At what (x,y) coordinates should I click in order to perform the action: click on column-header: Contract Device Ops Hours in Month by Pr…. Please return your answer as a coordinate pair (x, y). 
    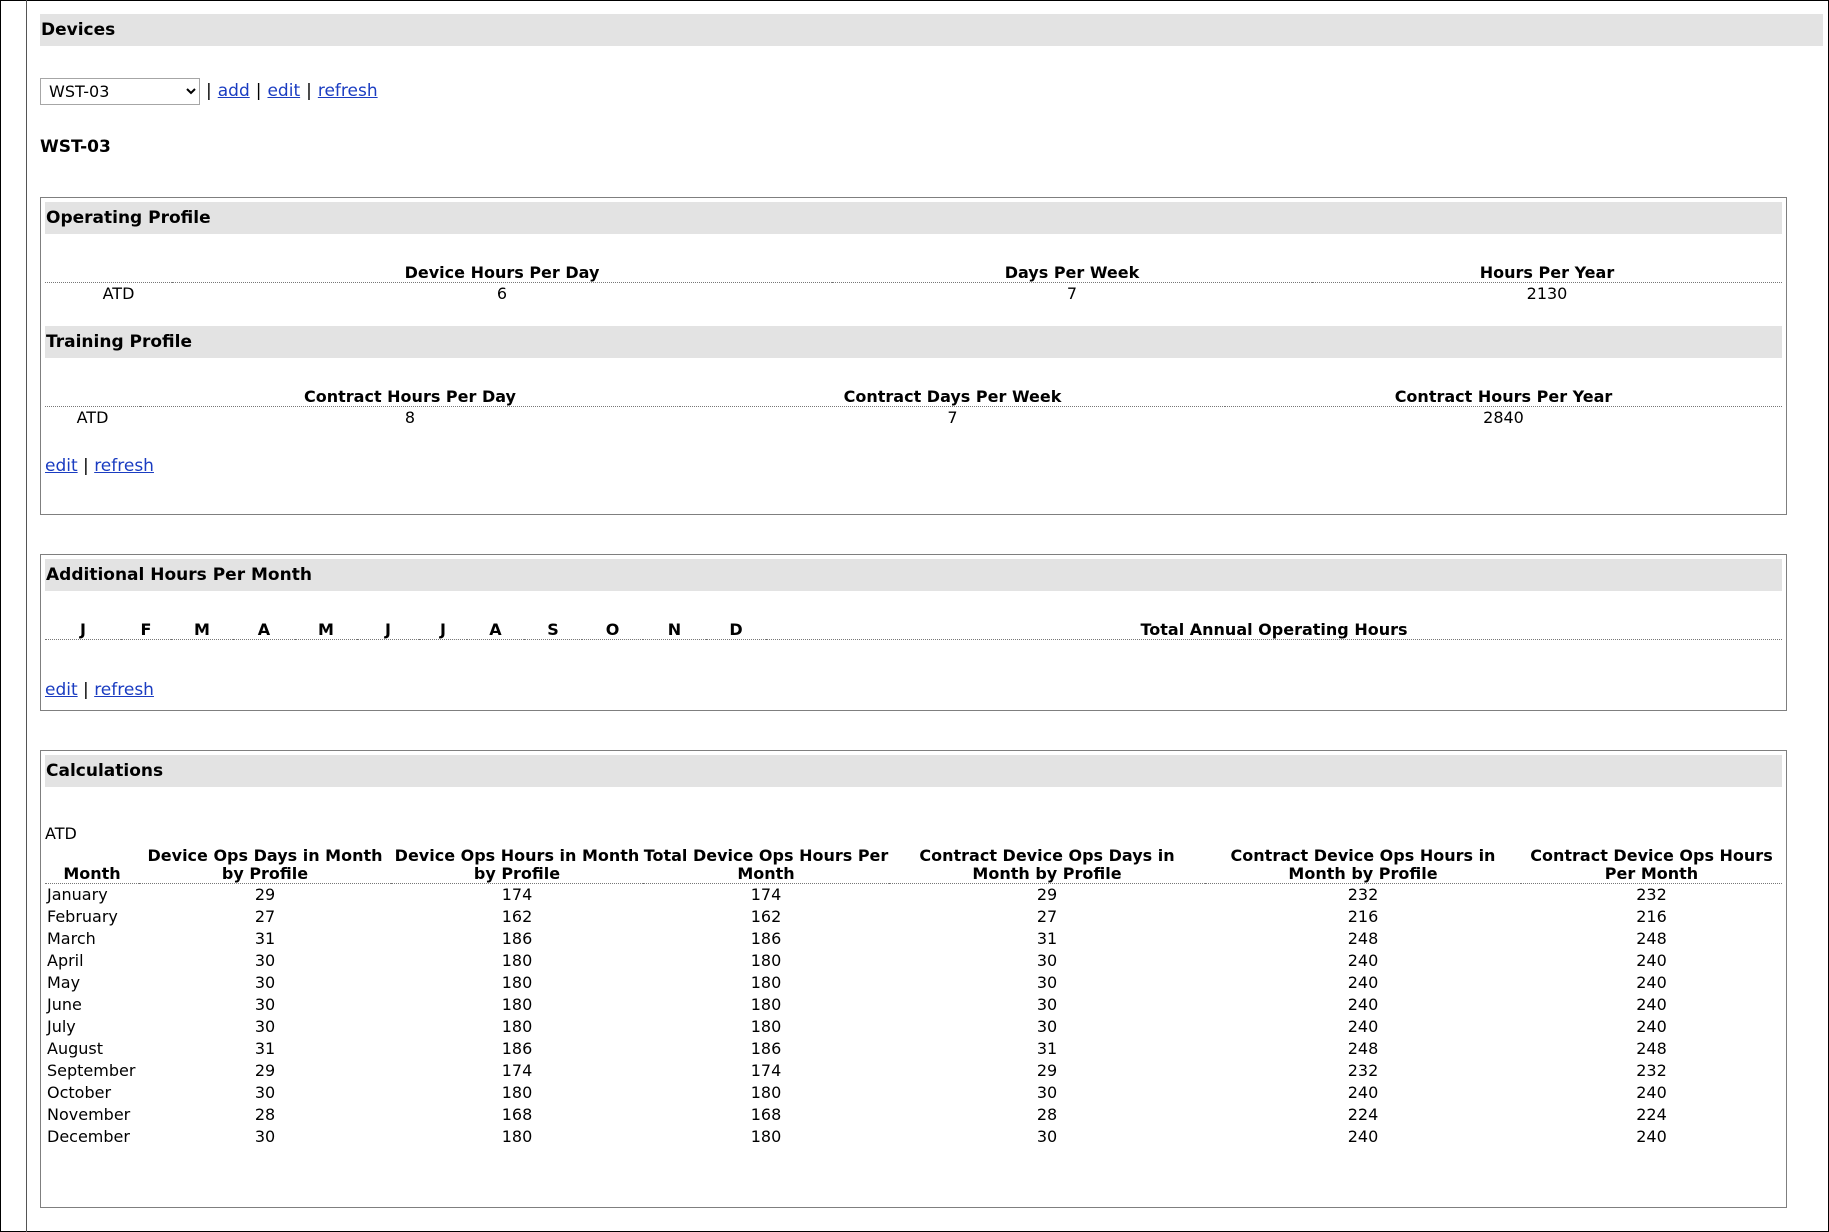
    Looking at the image, I should click on (1363, 865).